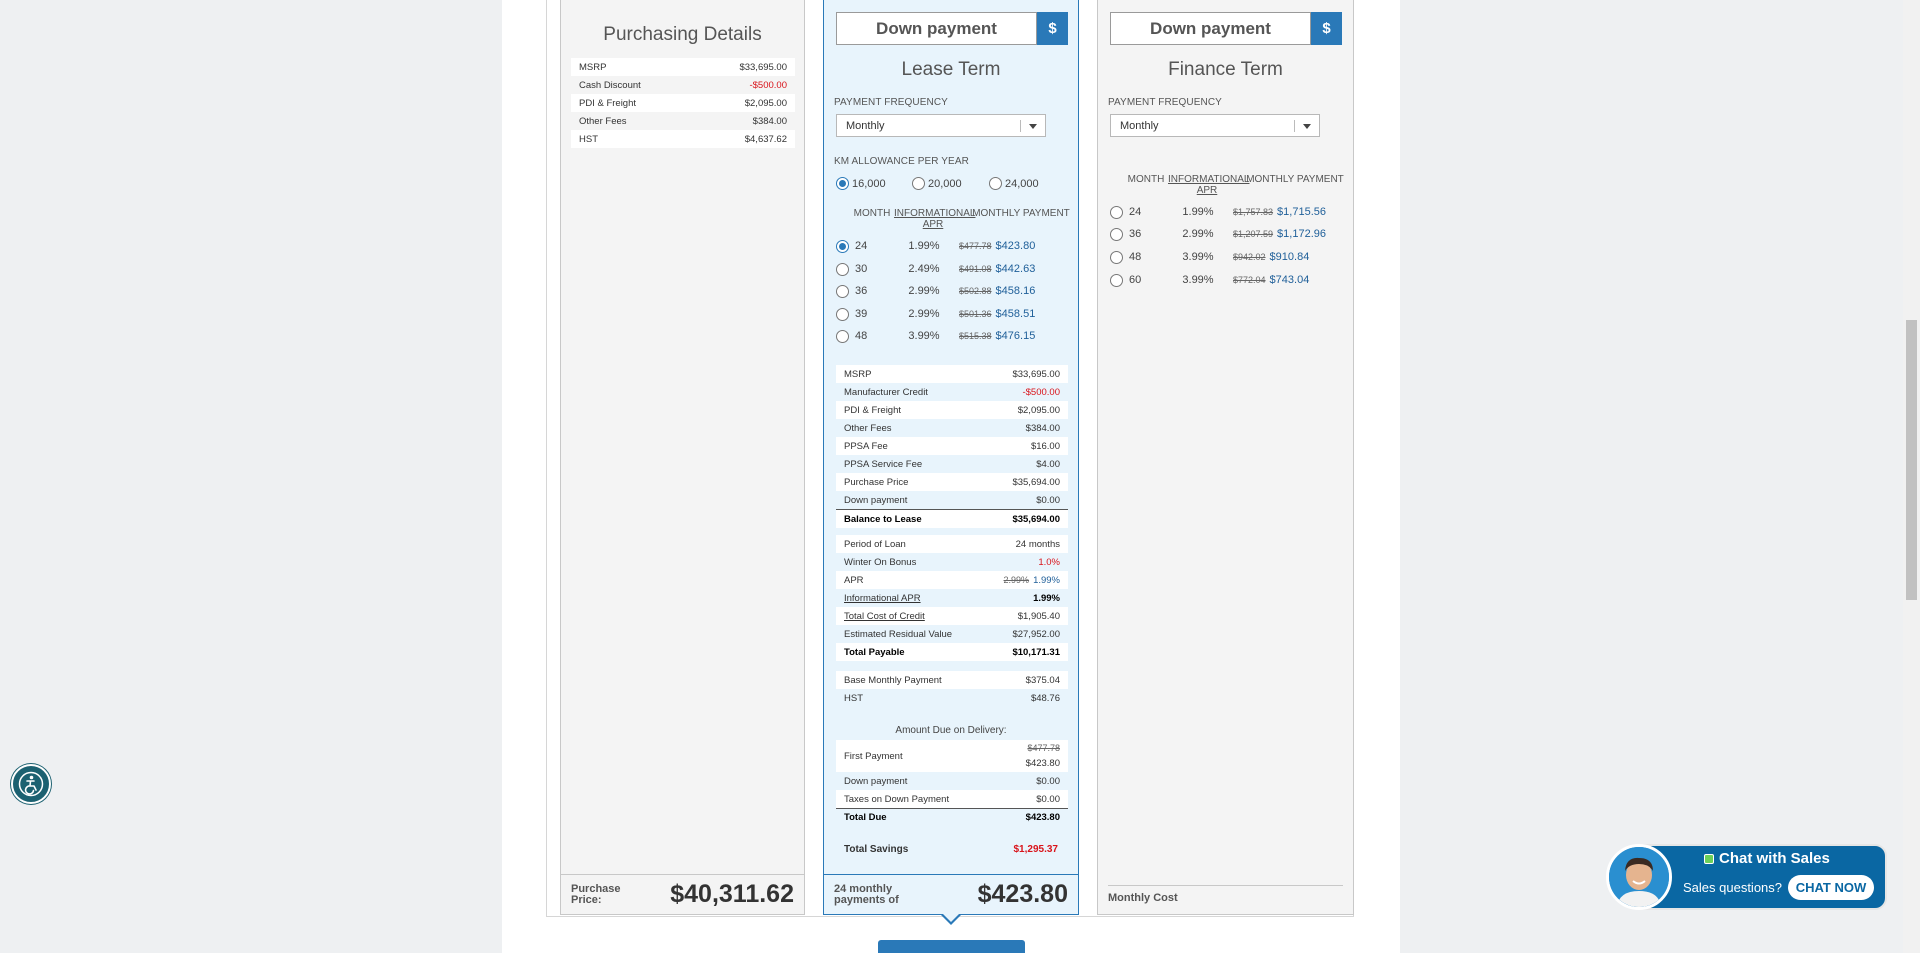 The width and height of the screenshot is (1920, 953). Describe the element at coordinates (935, 336) in the screenshot. I see `lease-term-row: 48 3.99% $515.38 $476.15` at that location.